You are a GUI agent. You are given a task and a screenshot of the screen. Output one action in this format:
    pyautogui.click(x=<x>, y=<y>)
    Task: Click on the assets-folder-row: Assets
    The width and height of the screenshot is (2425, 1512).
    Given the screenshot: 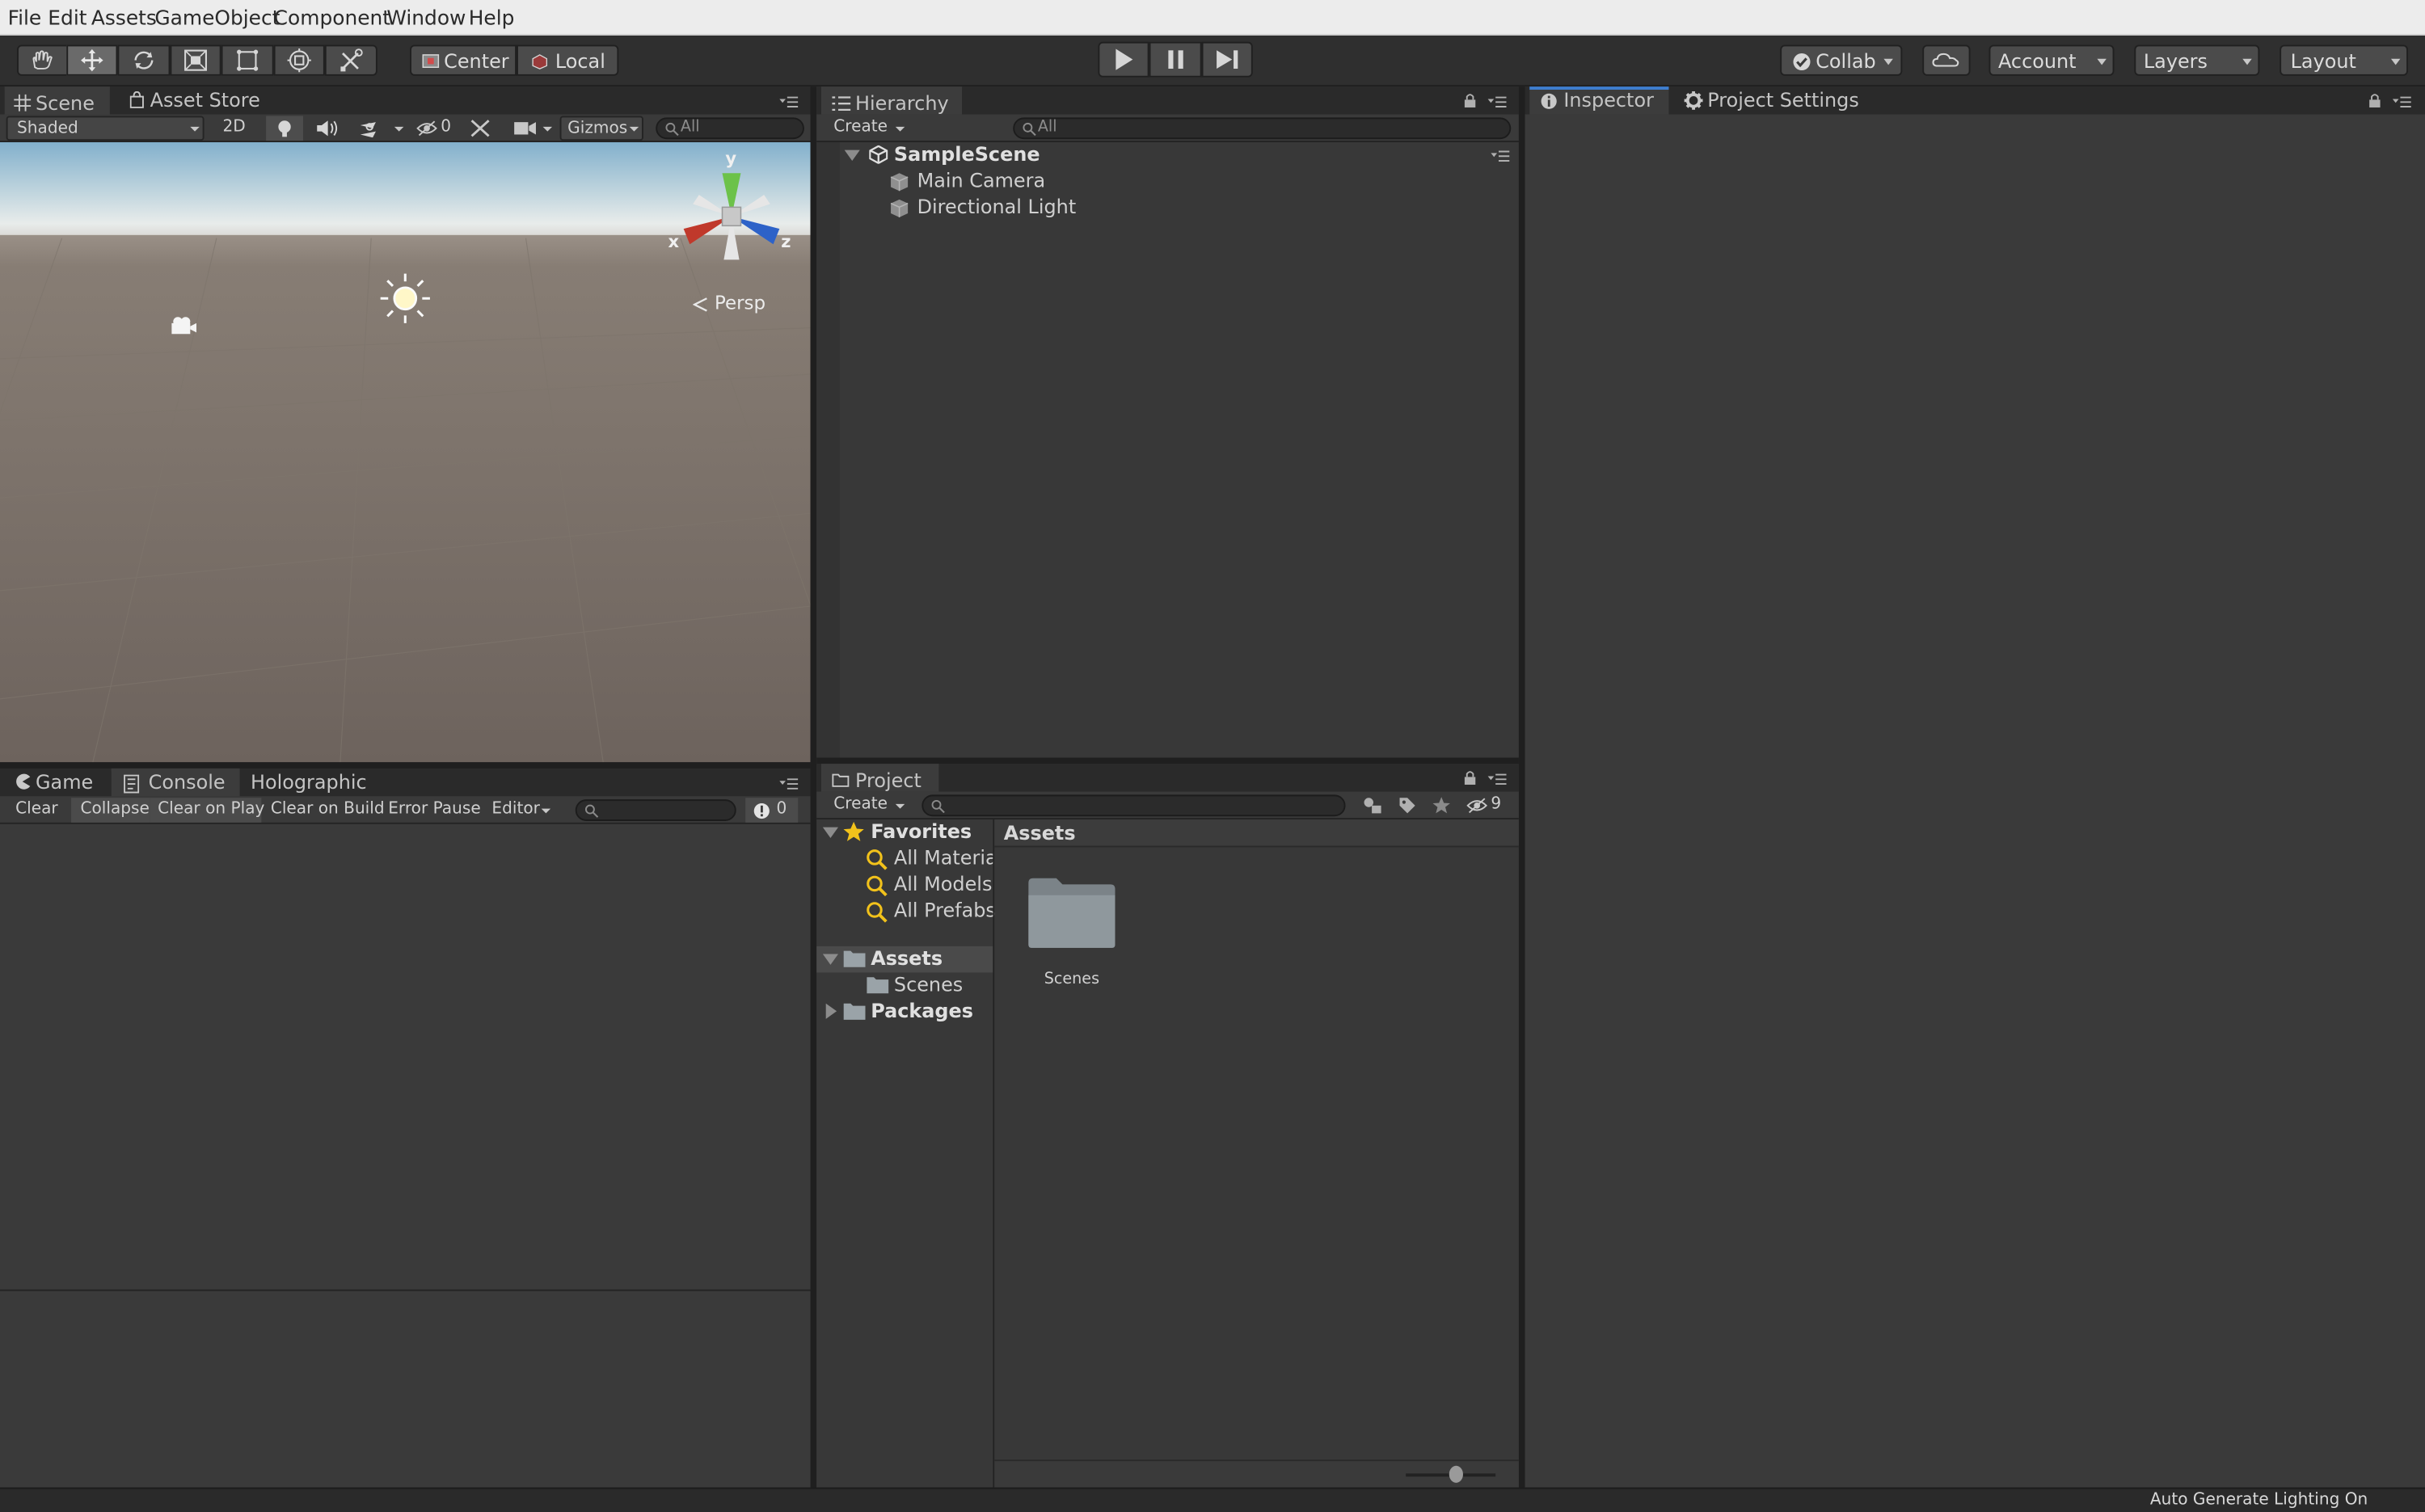 What is the action you would take?
    pyautogui.click(x=905, y=959)
    